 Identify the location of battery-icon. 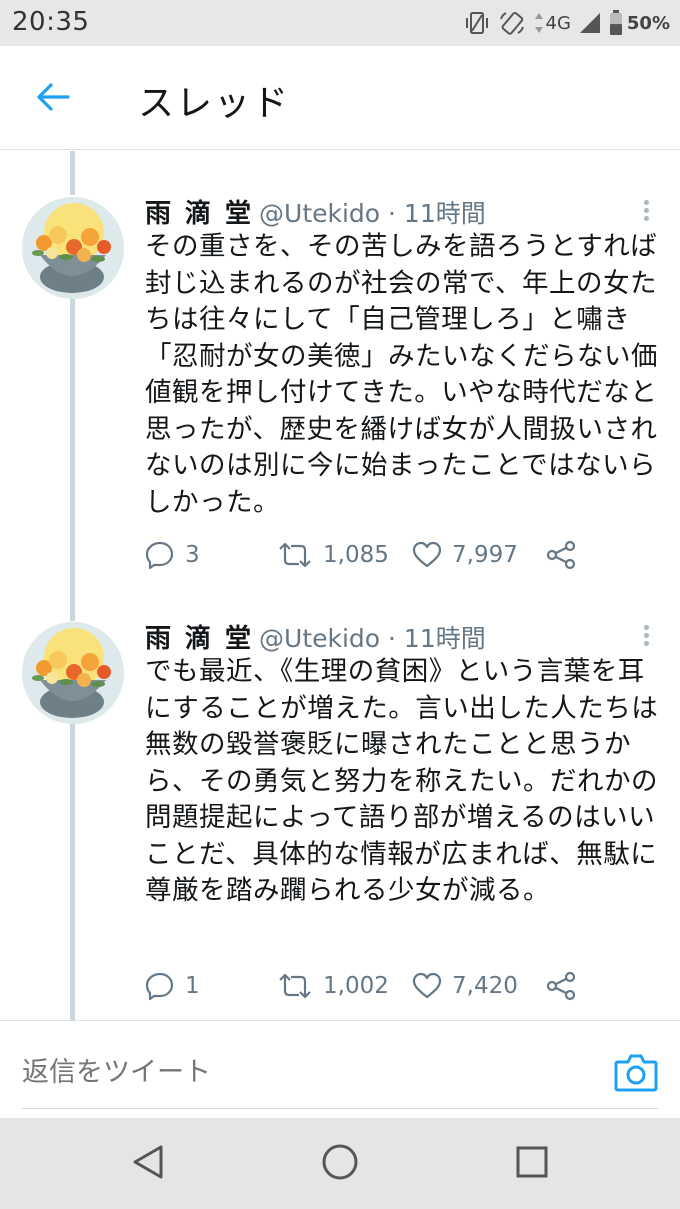
(616, 23).